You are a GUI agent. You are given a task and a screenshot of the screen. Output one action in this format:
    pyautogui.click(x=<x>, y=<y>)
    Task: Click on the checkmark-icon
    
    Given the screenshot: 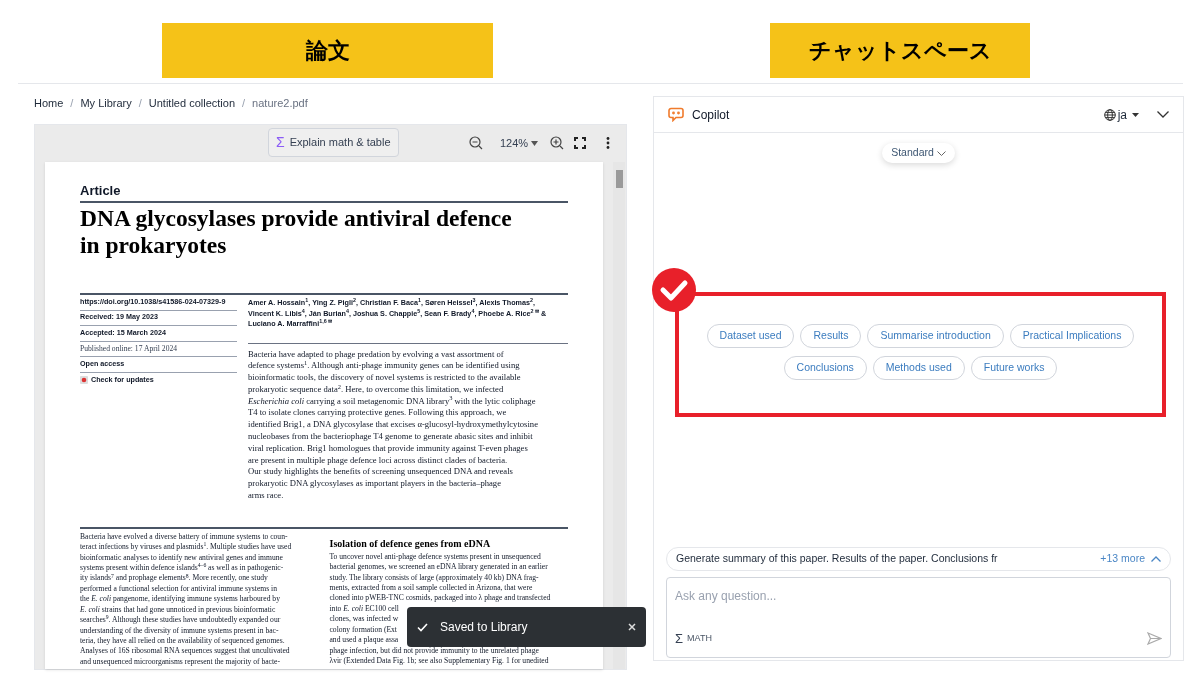 What is the action you would take?
    pyautogui.click(x=422, y=627)
    